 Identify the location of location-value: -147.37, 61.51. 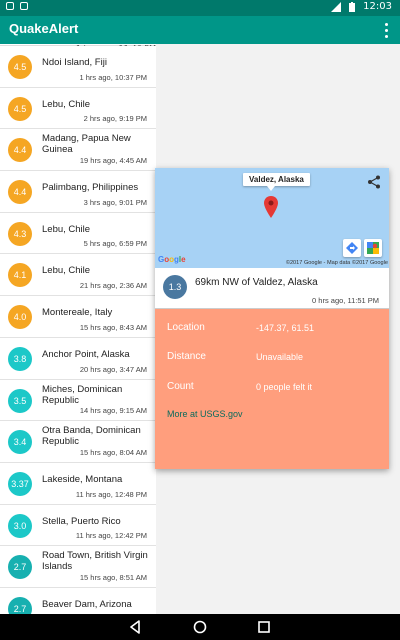
(285, 328).